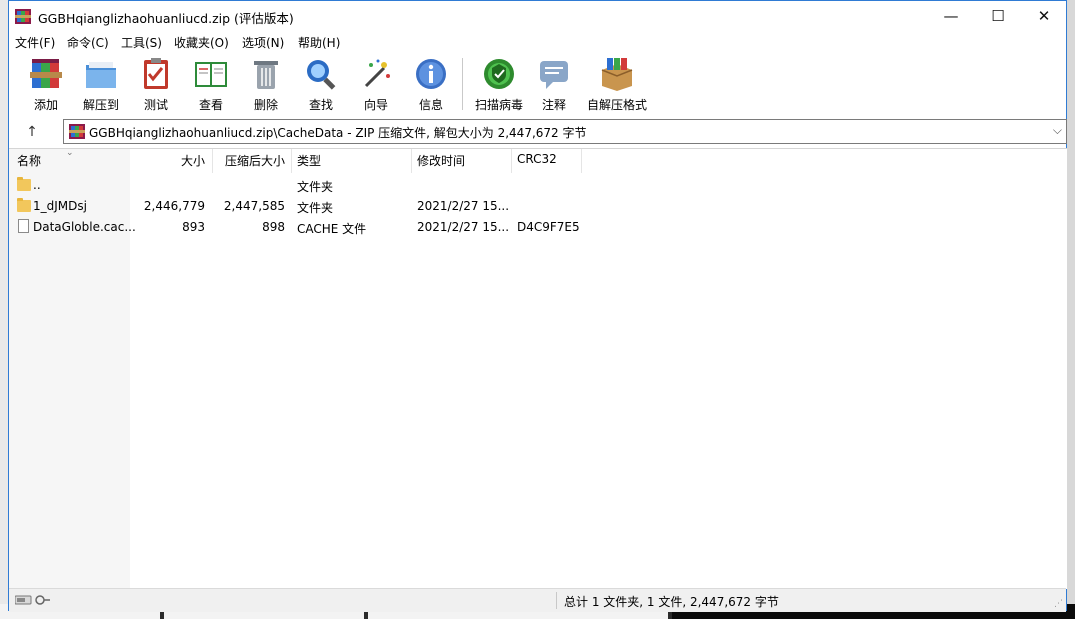  I want to click on toolbar-test-button: 测试, so click(156, 84).